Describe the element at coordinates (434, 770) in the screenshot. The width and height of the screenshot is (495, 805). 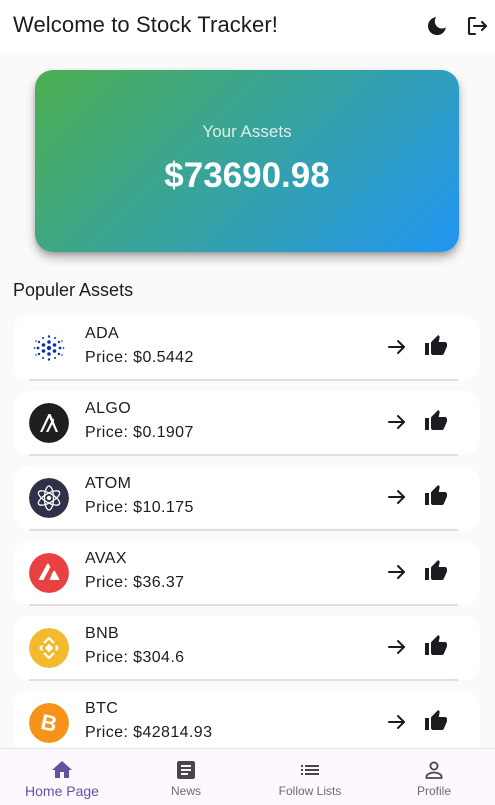
I see `profile-icon` at that location.